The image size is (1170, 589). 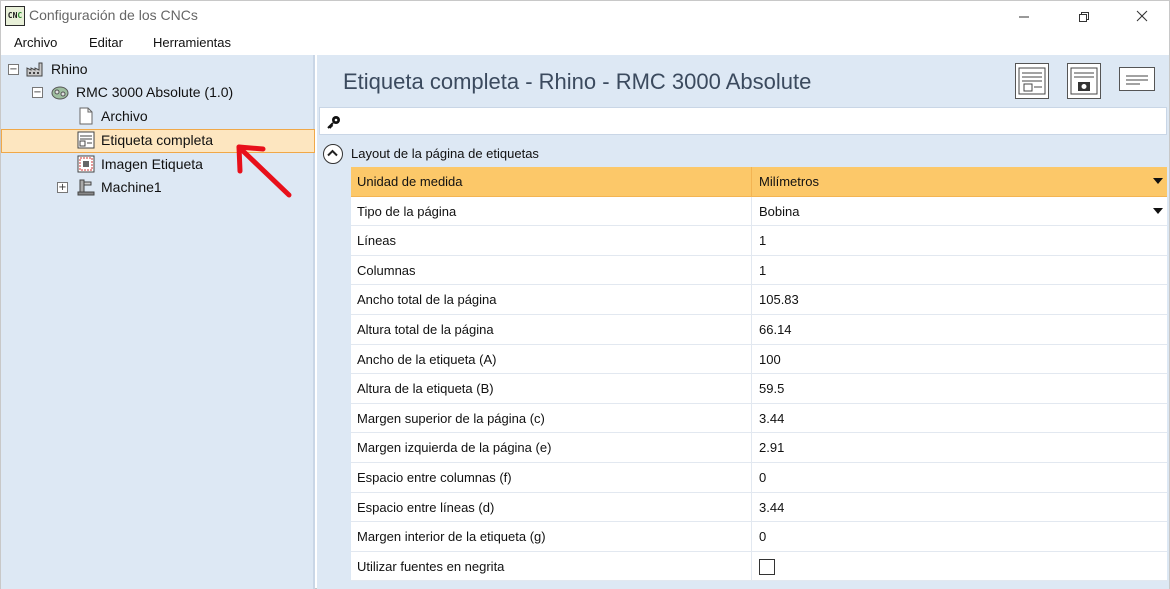 I want to click on property-row: Margen interior de la etiqueta (g) 0, so click(x=759, y=537).